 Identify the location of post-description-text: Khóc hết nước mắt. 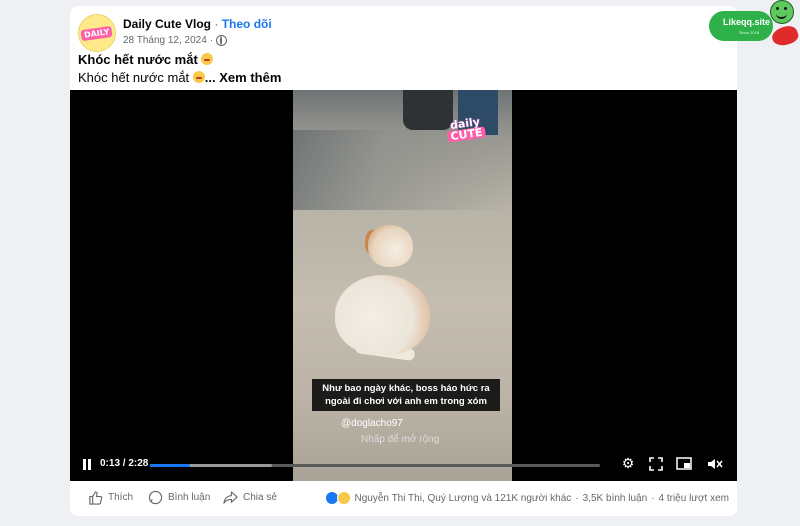
(134, 77).